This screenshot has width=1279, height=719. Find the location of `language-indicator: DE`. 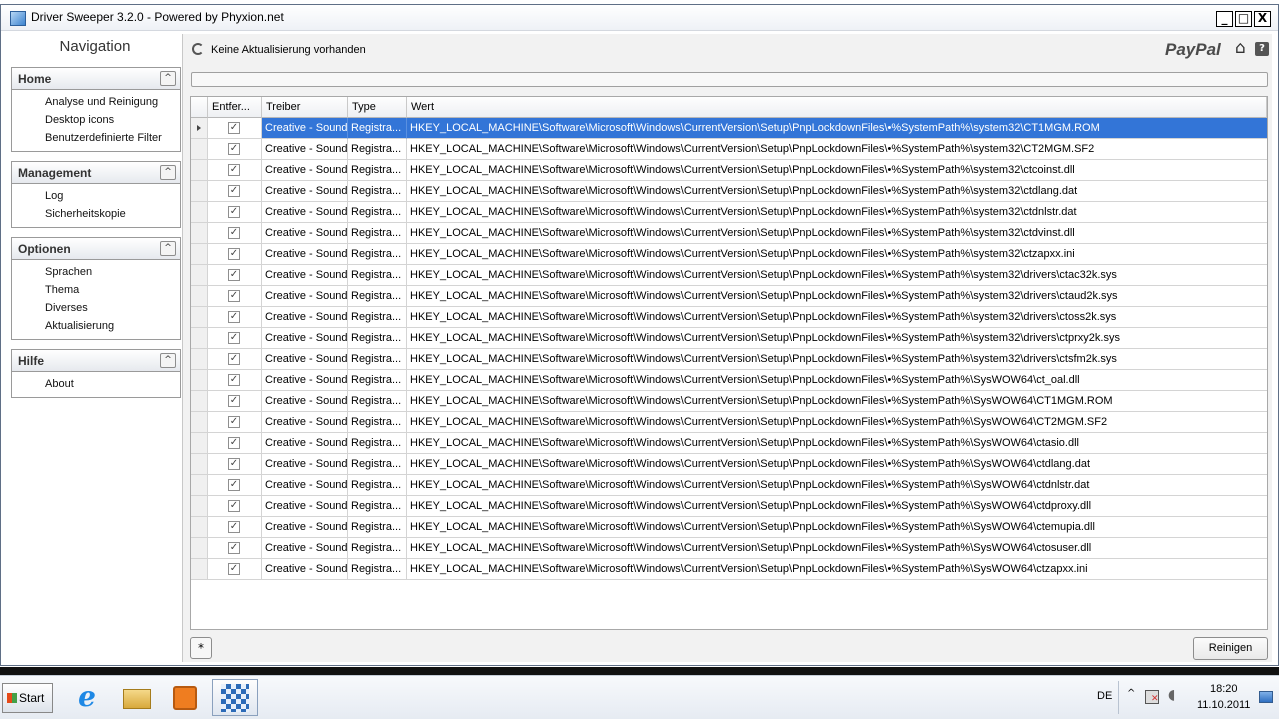

language-indicator: DE is located at coordinates (1104, 696).